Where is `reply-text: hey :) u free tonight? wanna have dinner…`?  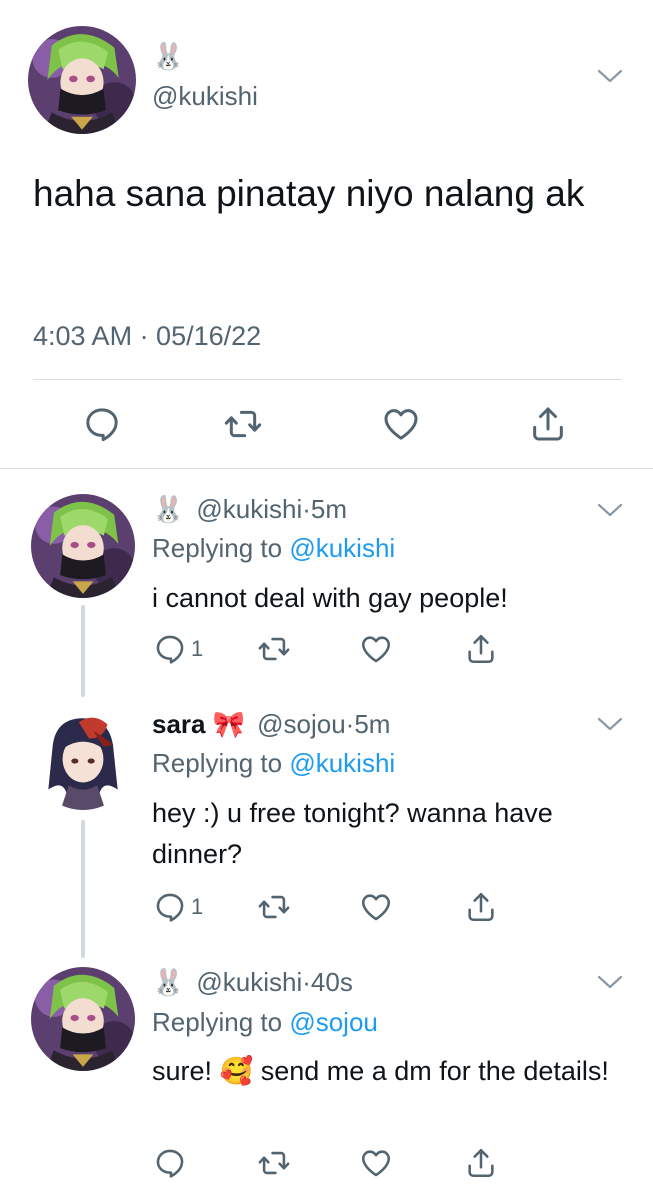 reply-text: hey :) u free tonight? wanna have dinner… is located at coordinates (352, 833).